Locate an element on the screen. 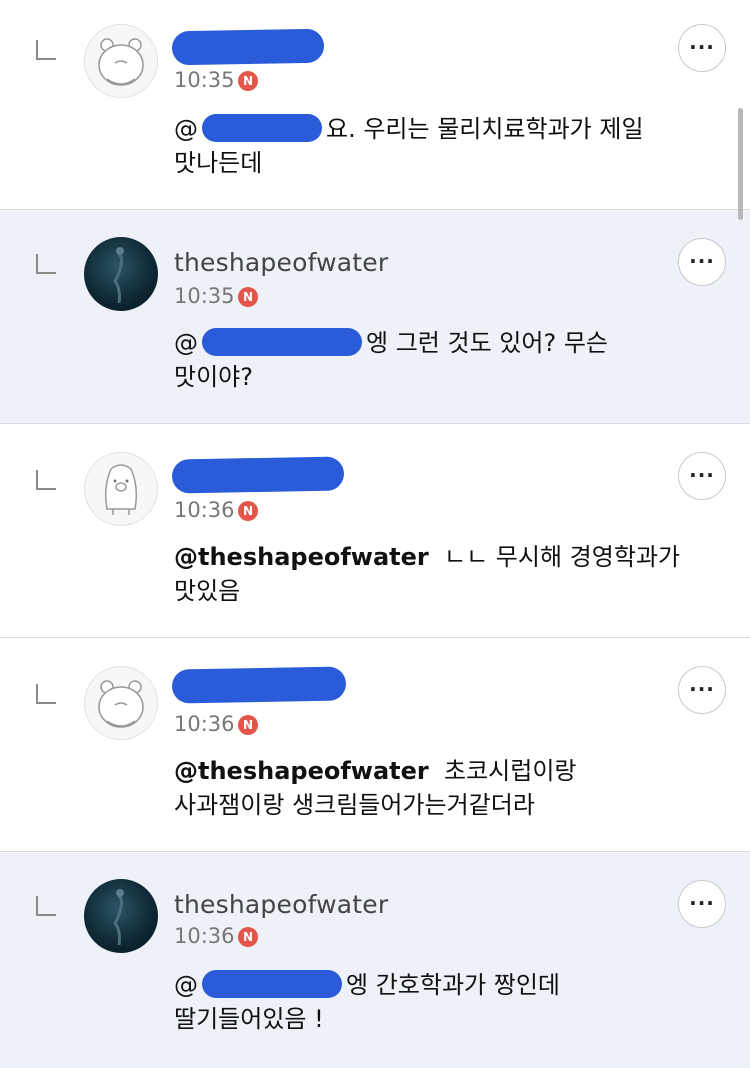 The height and width of the screenshot is (1068, 750). comment-text: @ 요. 우리는 물리치료학과가 제일 맛나든데 is located at coordinates (434, 146).